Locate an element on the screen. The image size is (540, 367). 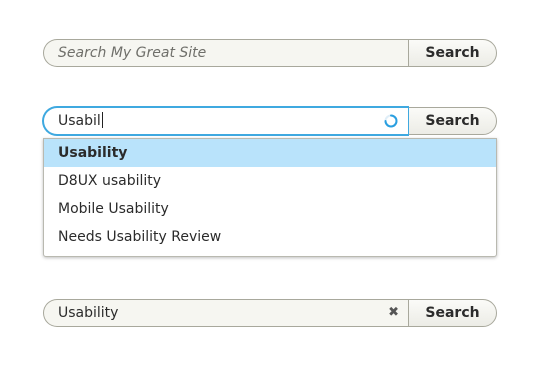
suggestion-item-needs-usability-review: Needs Usability Review is located at coordinates (270, 237).